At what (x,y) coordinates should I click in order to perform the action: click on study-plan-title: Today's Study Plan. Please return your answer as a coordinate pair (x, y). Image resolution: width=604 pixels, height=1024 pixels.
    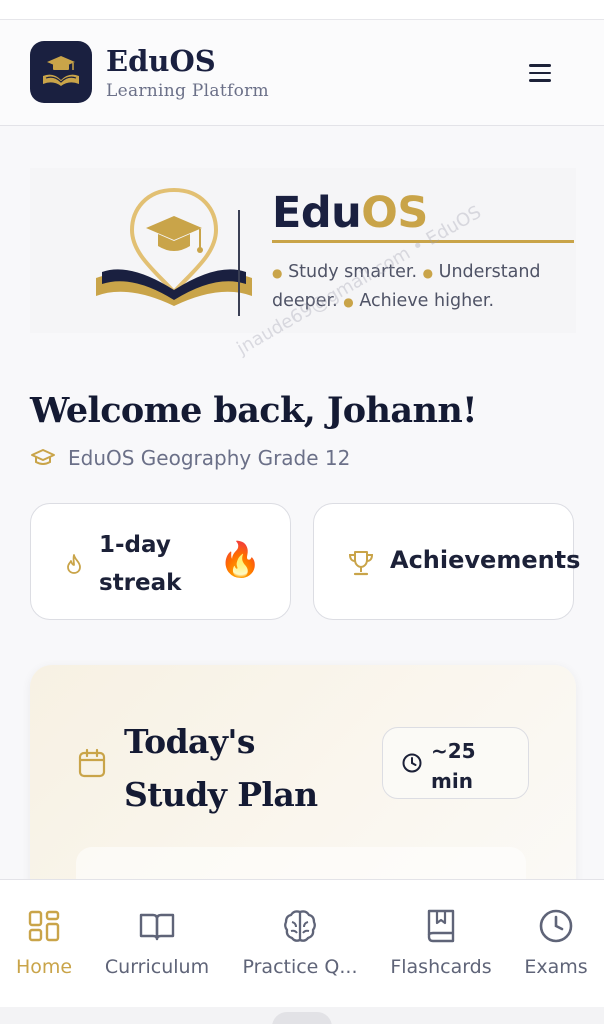
    Looking at the image, I should click on (221, 768).